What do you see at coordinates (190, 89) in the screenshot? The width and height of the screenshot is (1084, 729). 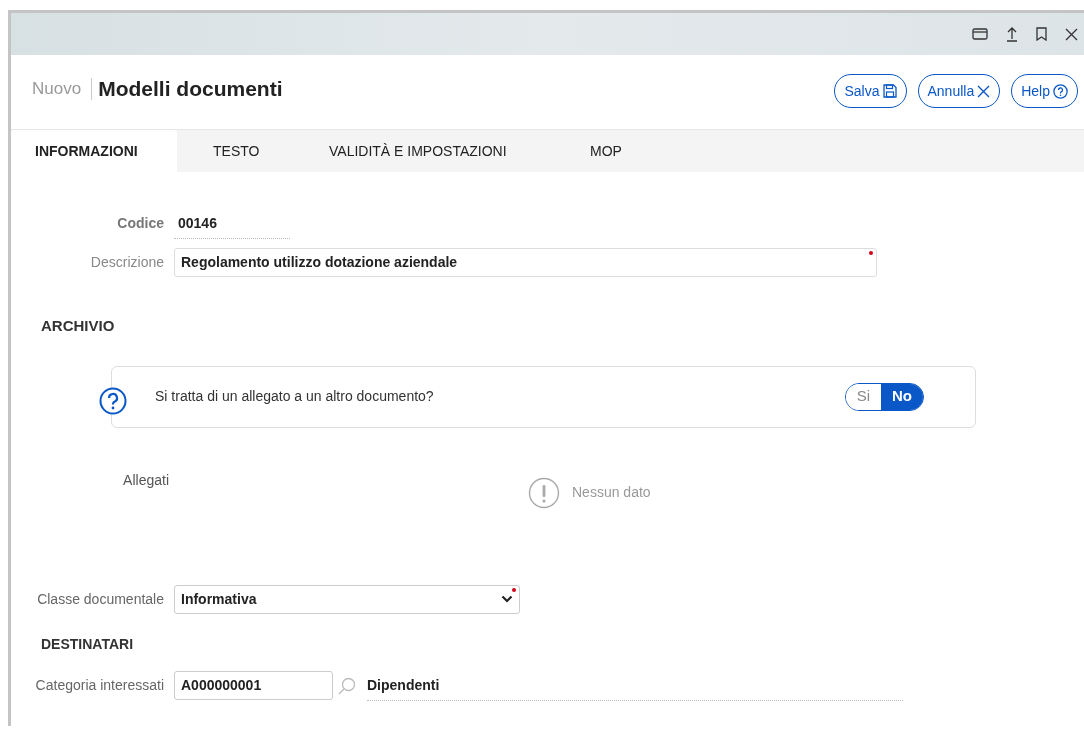 I see `page-title: Modelli documenti` at bounding box center [190, 89].